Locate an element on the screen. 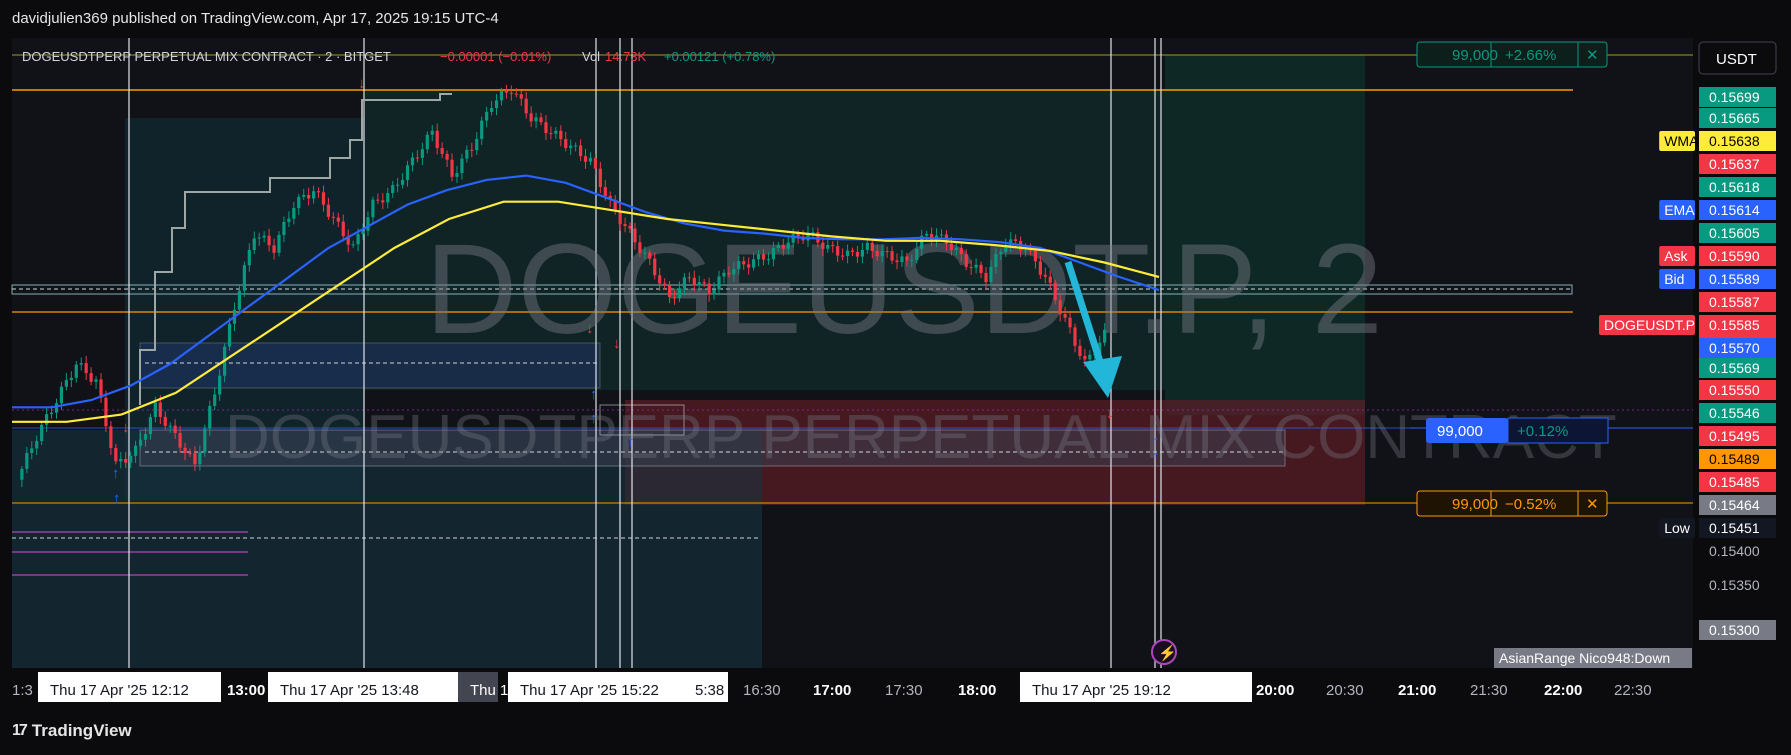 This screenshot has width=1791, height=755. svg-text: 0.15665 is located at coordinates (1734, 118).